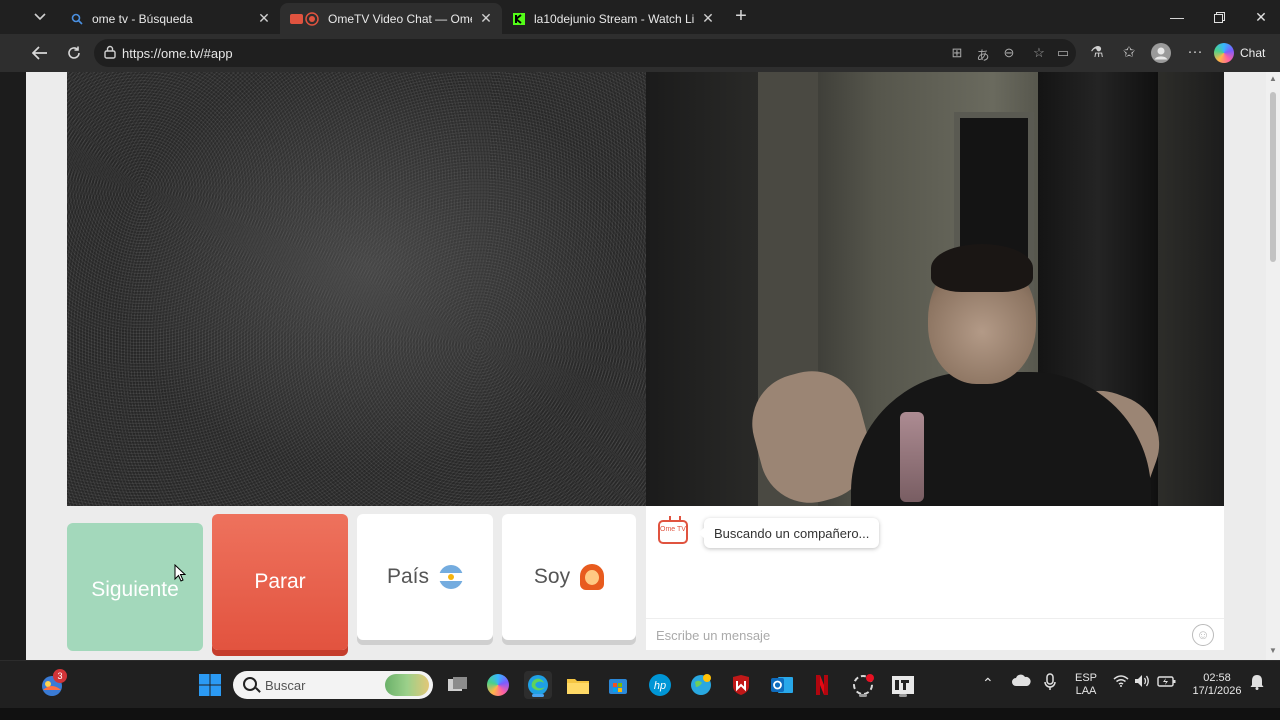  What do you see at coordinates (538, 695) in the screenshot?
I see `active-app-indicator` at bounding box center [538, 695].